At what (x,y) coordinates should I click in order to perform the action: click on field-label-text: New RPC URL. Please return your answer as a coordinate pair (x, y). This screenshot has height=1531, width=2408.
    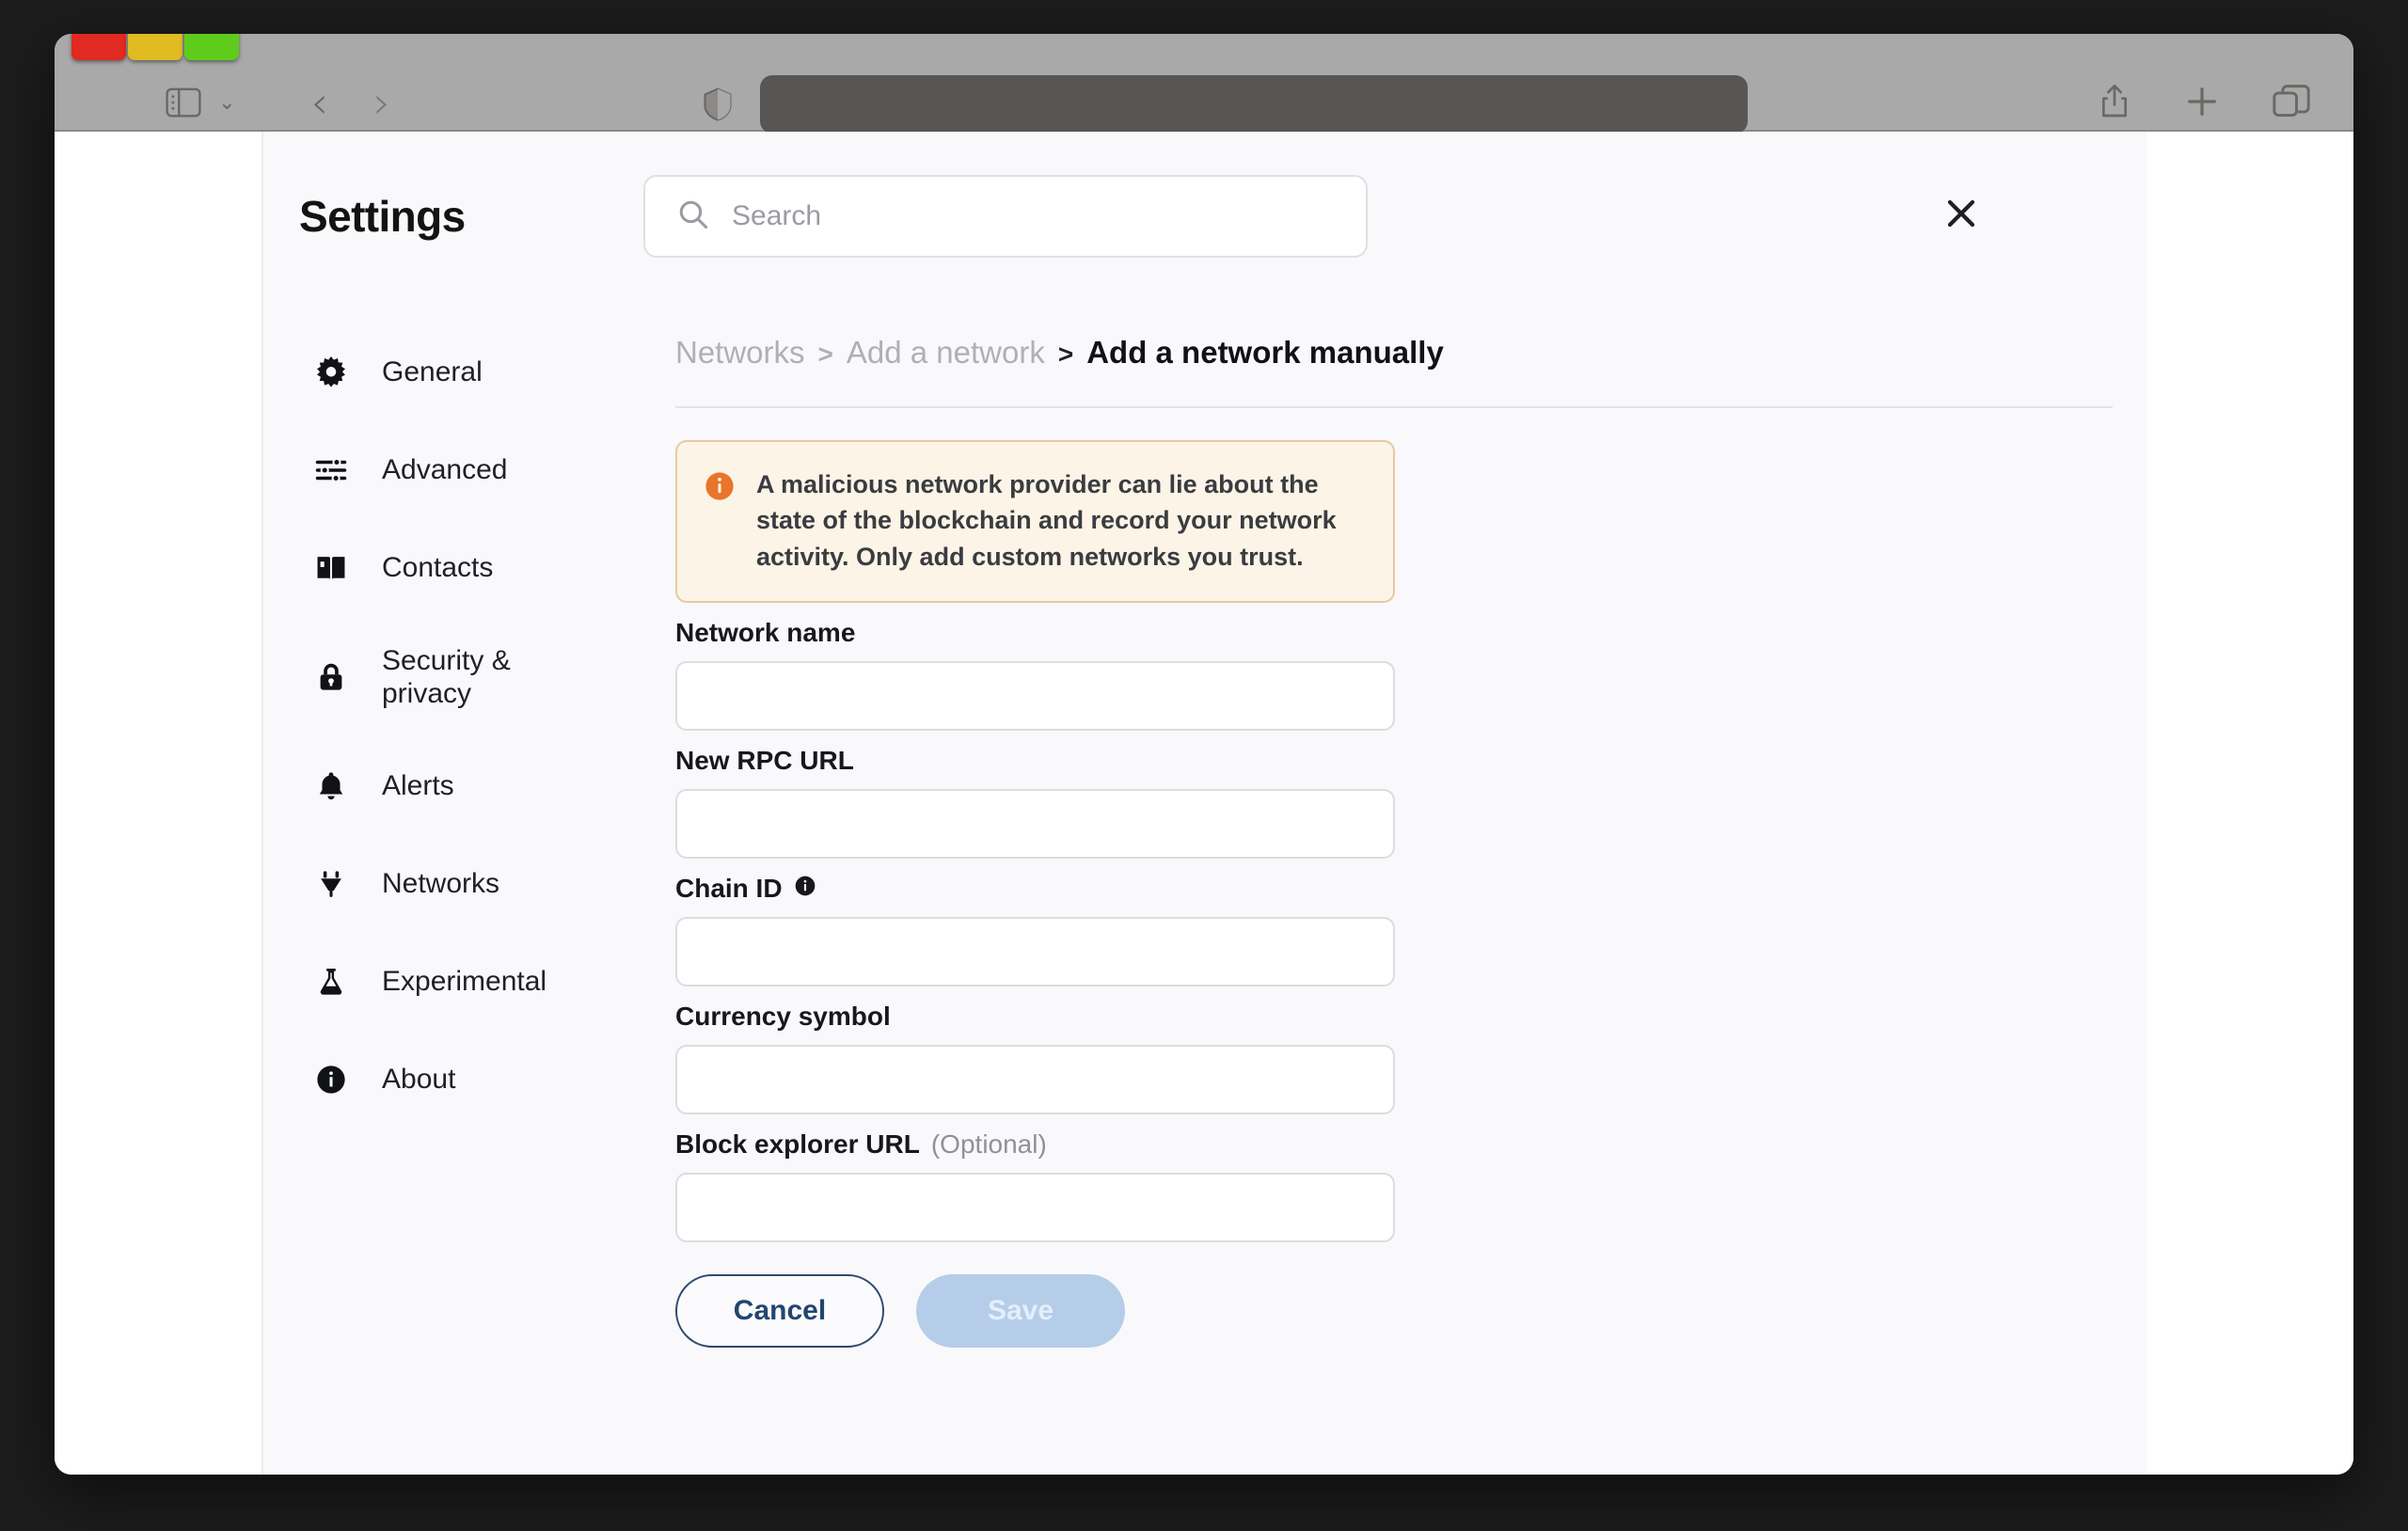
    Looking at the image, I should click on (765, 760).